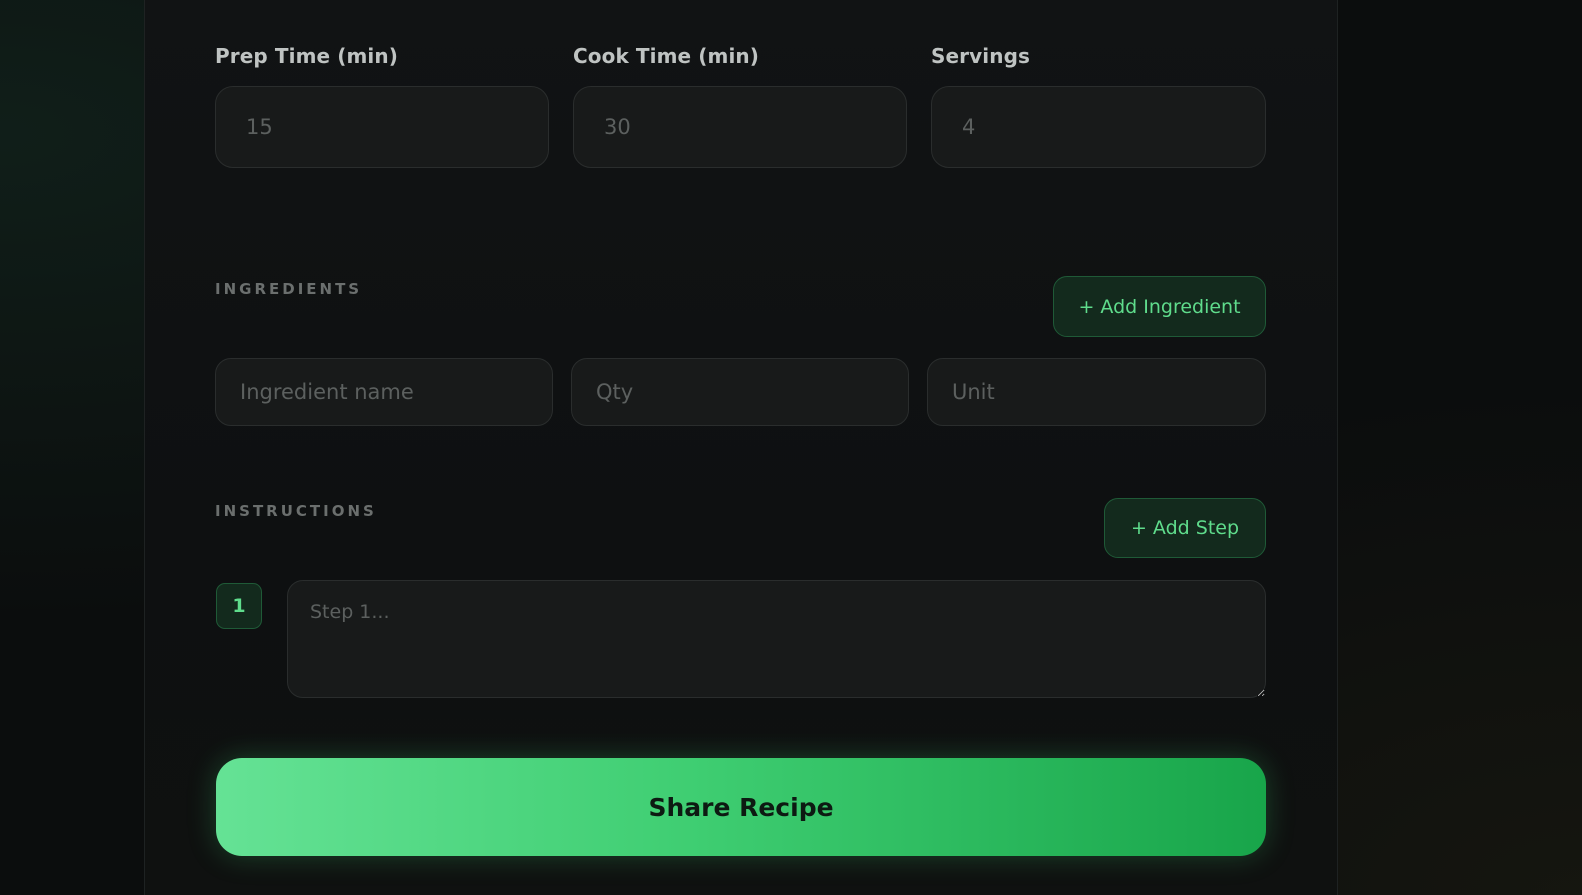 This screenshot has width=1582, height=895. What do you see at coordinates (1098, 127) in the screenshot?
I see `servings-input` at bounding box center [1098, 127].